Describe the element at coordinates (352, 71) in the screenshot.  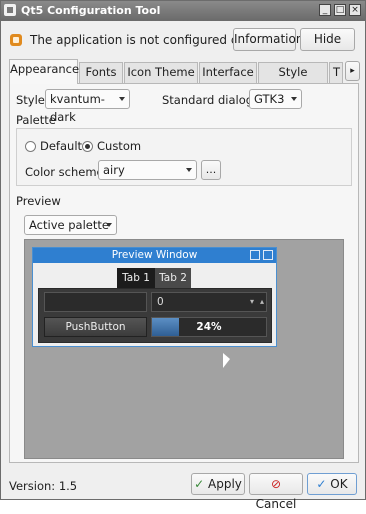
I see `tab-scroll-right-icon: ▸` at that location.